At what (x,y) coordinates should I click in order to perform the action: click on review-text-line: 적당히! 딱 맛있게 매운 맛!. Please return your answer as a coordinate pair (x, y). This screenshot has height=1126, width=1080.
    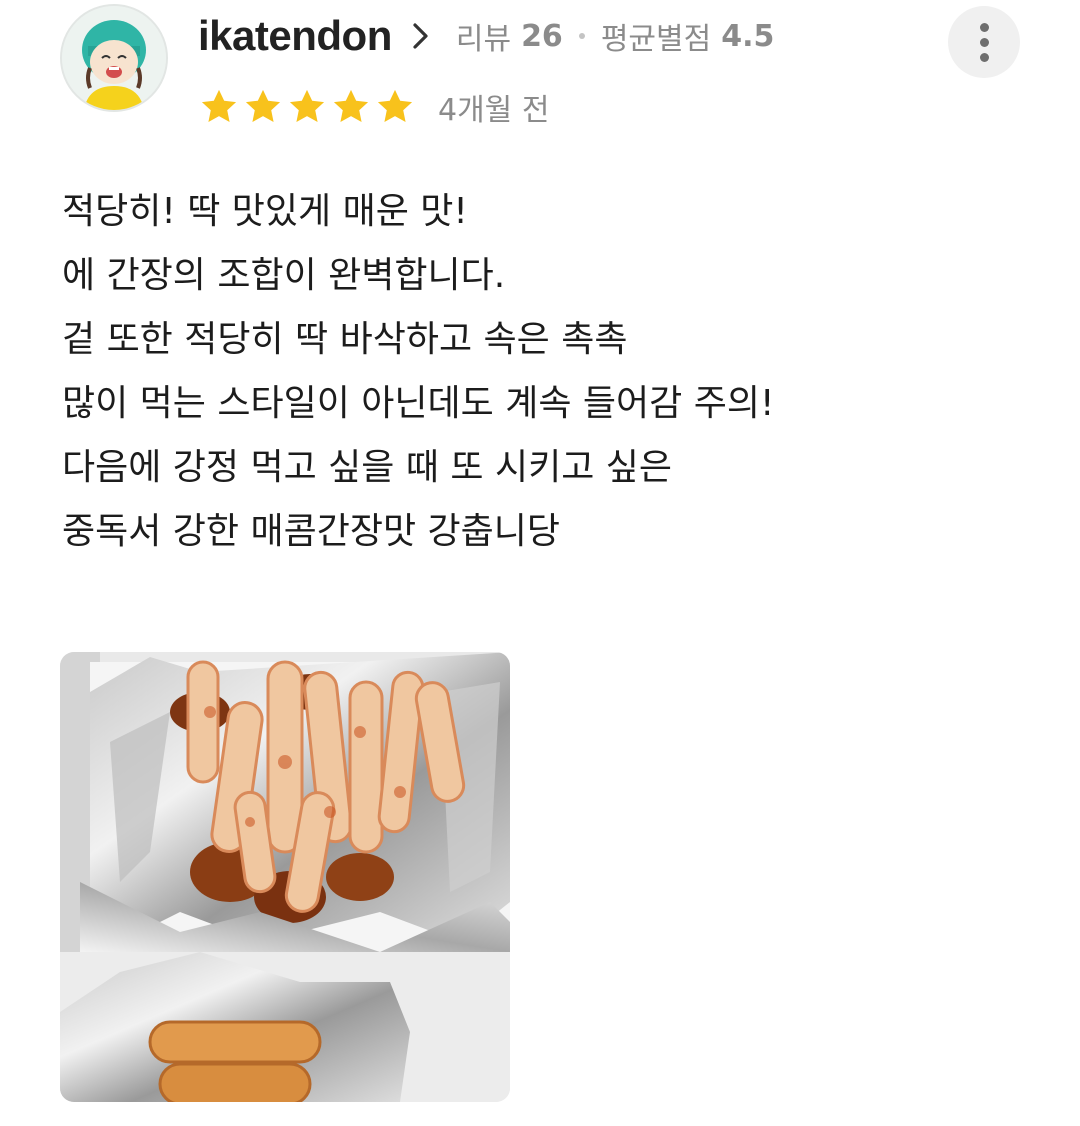
    Looking at the image, I should click on (265, 211).